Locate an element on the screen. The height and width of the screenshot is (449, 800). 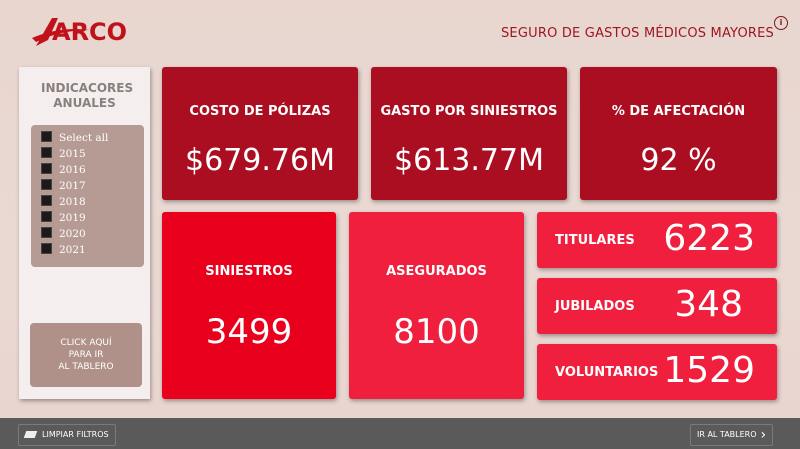
kpi-value: 1529 is located at coordinates (709, 370).